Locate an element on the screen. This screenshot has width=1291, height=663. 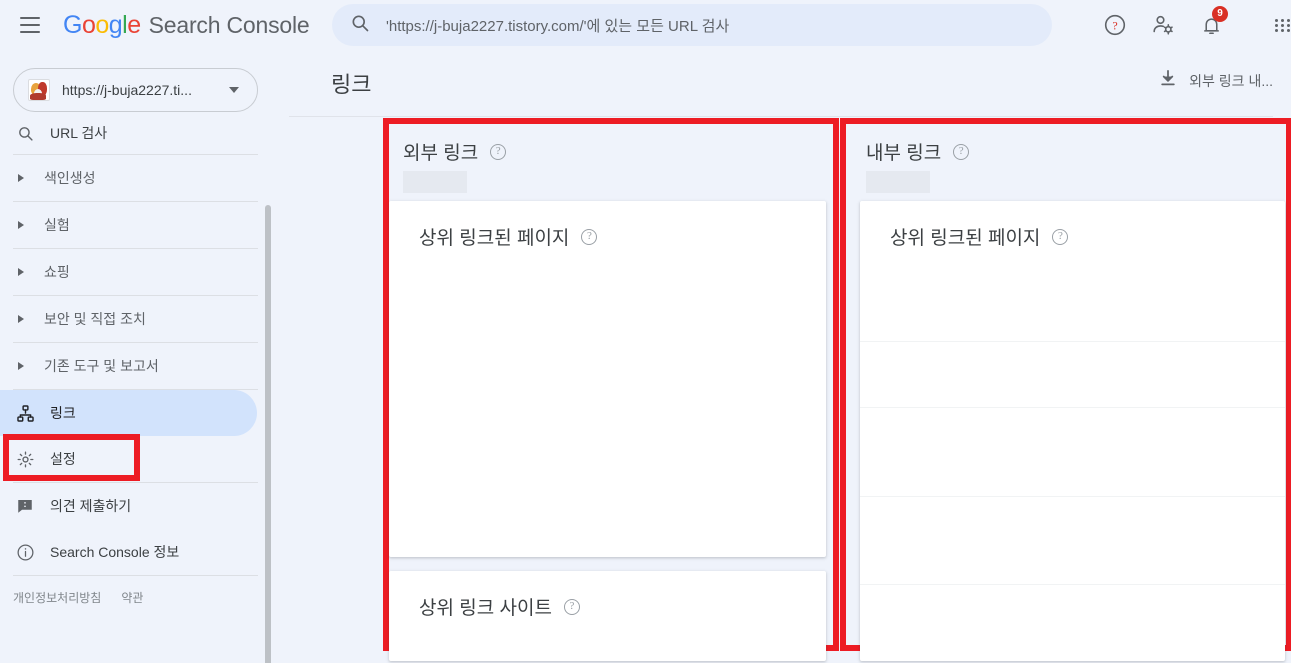
privacy-policy-link: 개인정보처리방침 is located at coordinates (57, 597).